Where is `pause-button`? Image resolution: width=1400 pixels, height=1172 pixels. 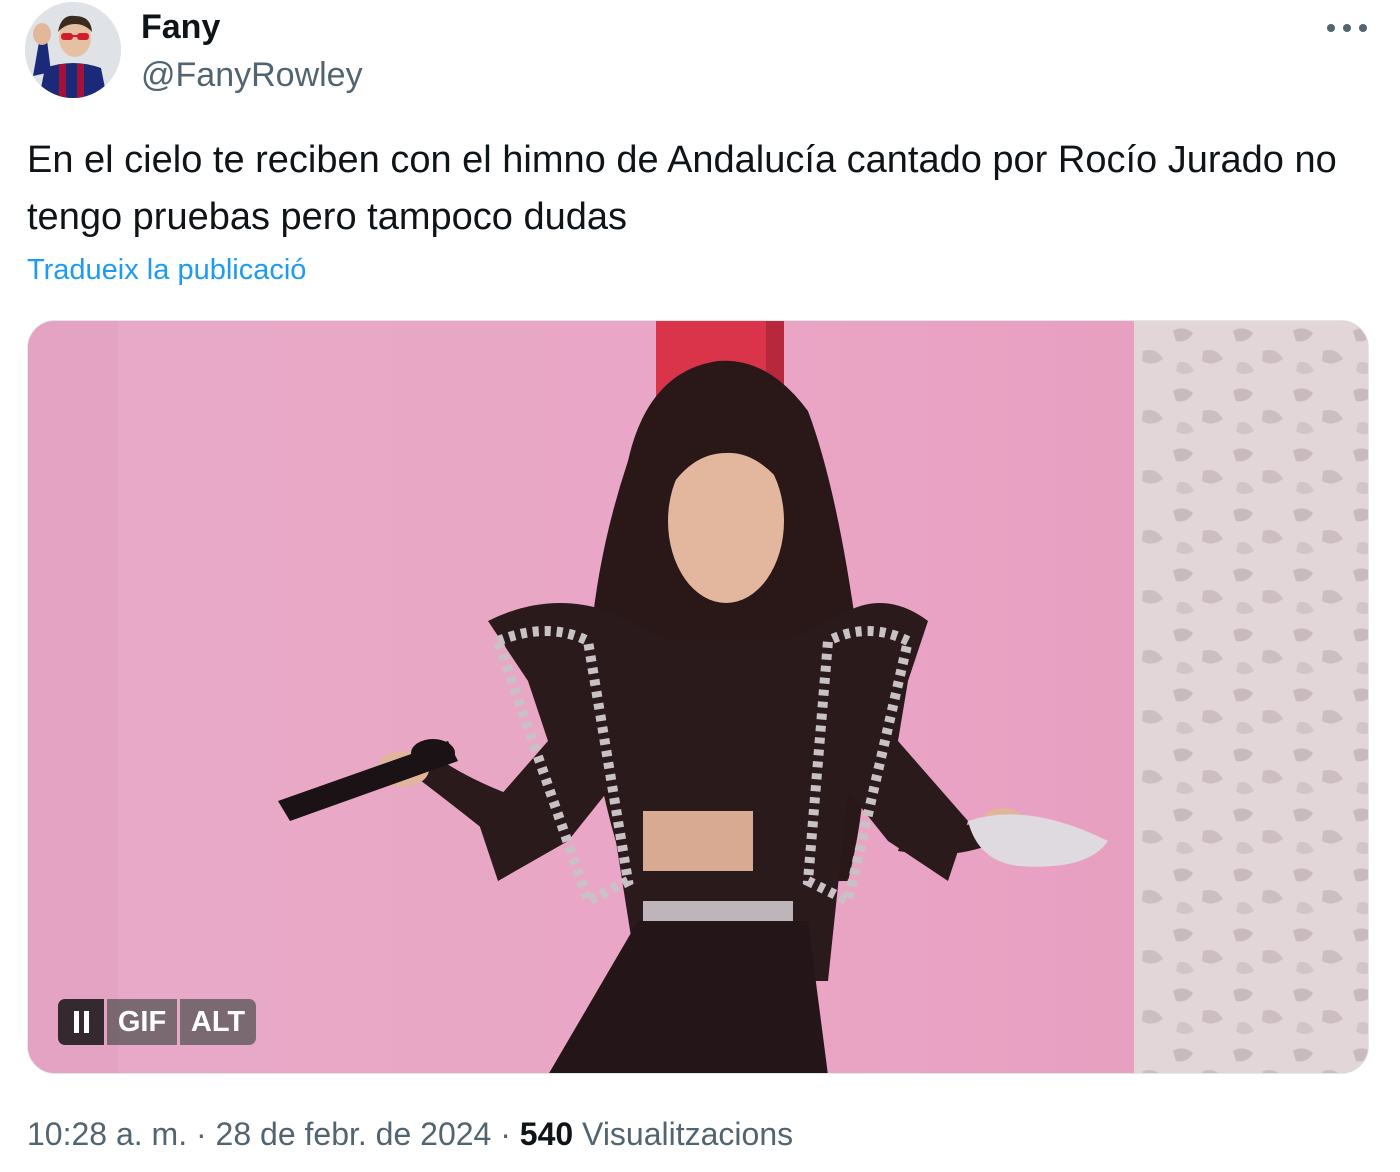 pause-button is located at coordinates (81, 1022).